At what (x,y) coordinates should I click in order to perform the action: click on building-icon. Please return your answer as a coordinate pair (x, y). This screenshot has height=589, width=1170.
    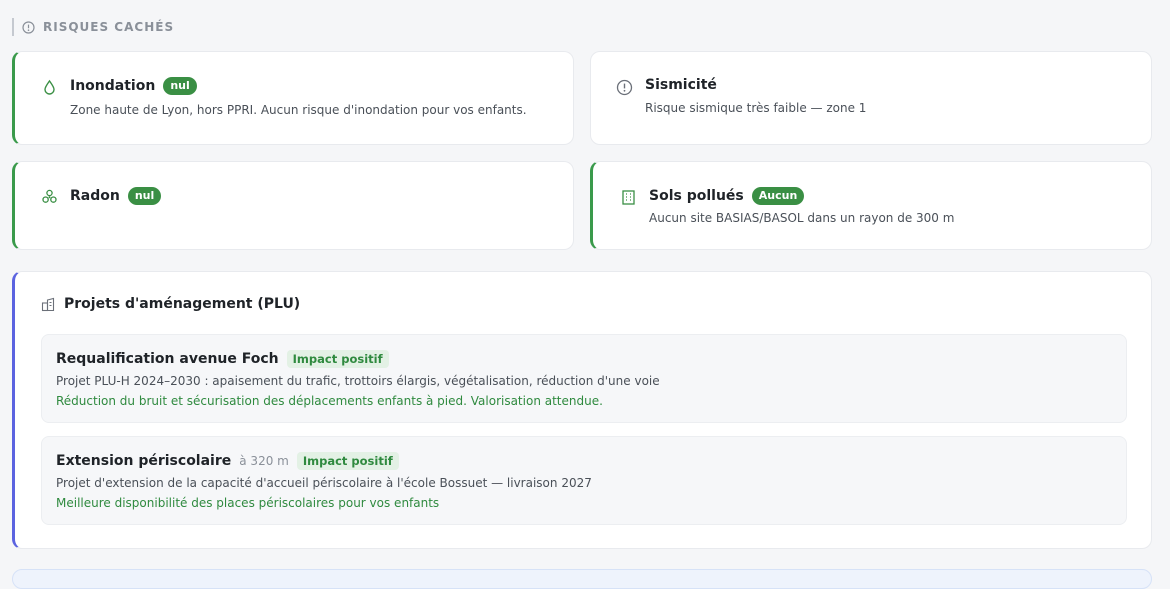
    Looking at the image, I should click on (628, 197).